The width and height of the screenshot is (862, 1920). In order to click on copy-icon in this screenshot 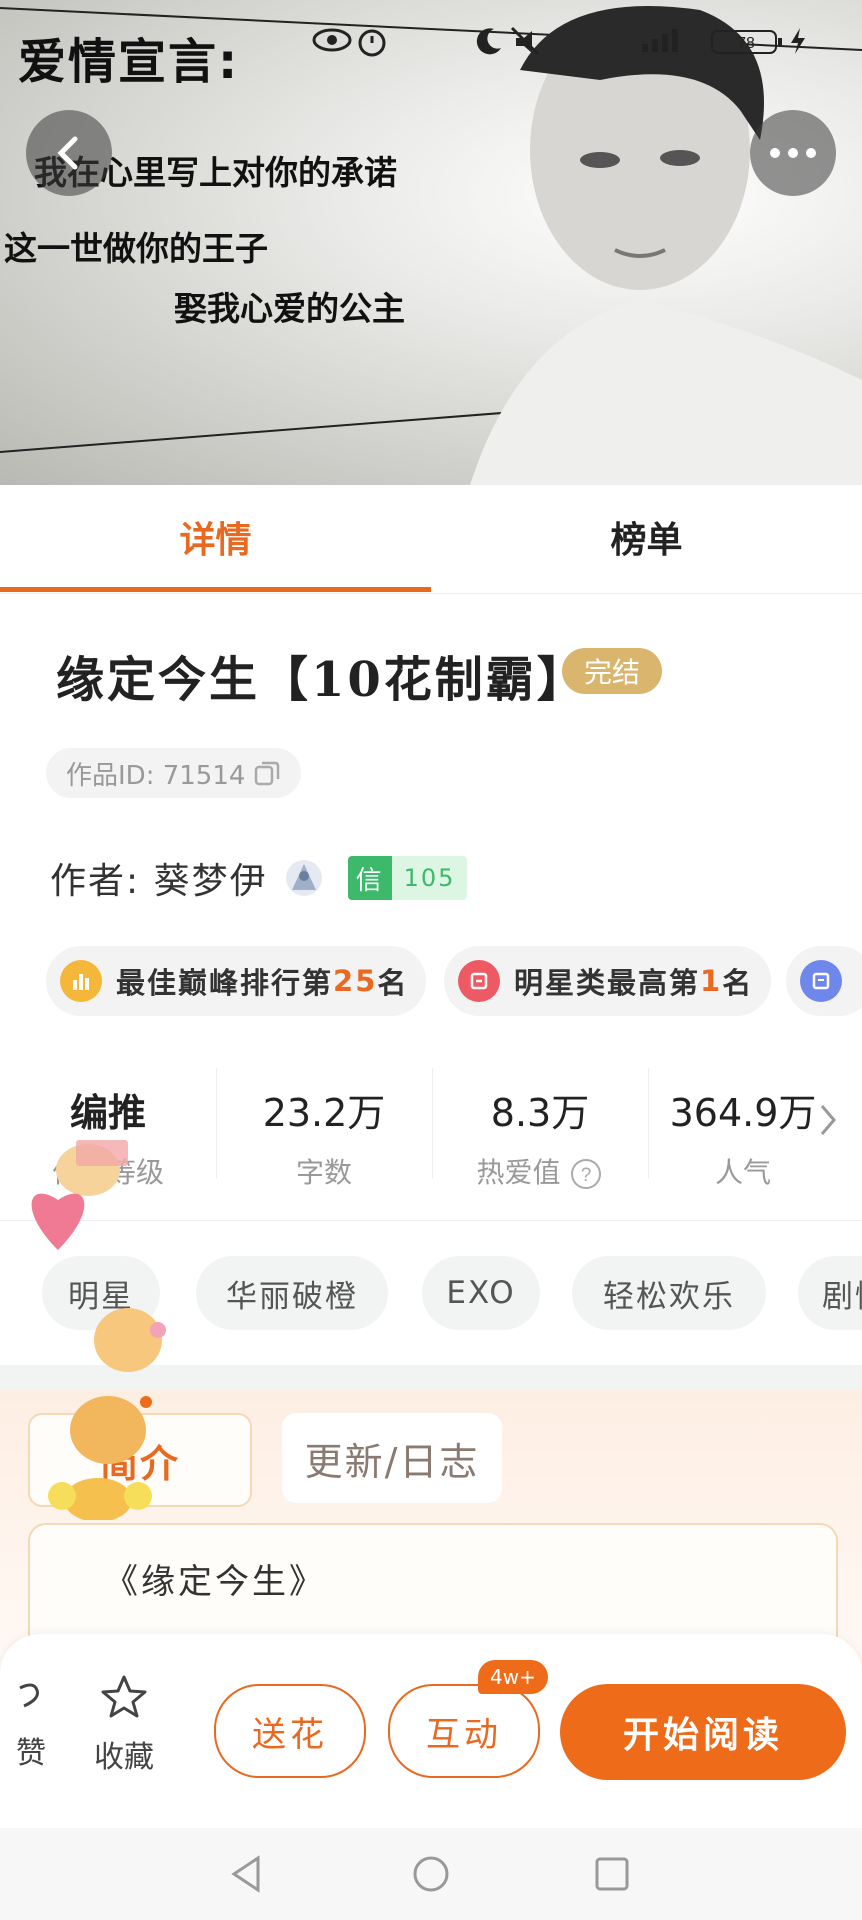, I will do `click(267, 773)`.